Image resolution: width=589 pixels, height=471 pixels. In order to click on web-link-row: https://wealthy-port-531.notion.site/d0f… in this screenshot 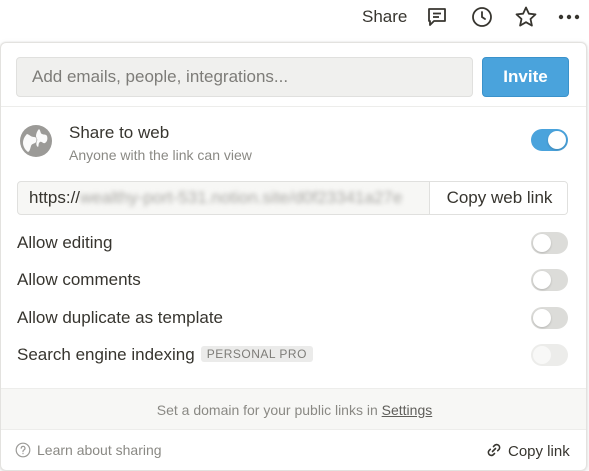, I will do `click(292, 198)`.